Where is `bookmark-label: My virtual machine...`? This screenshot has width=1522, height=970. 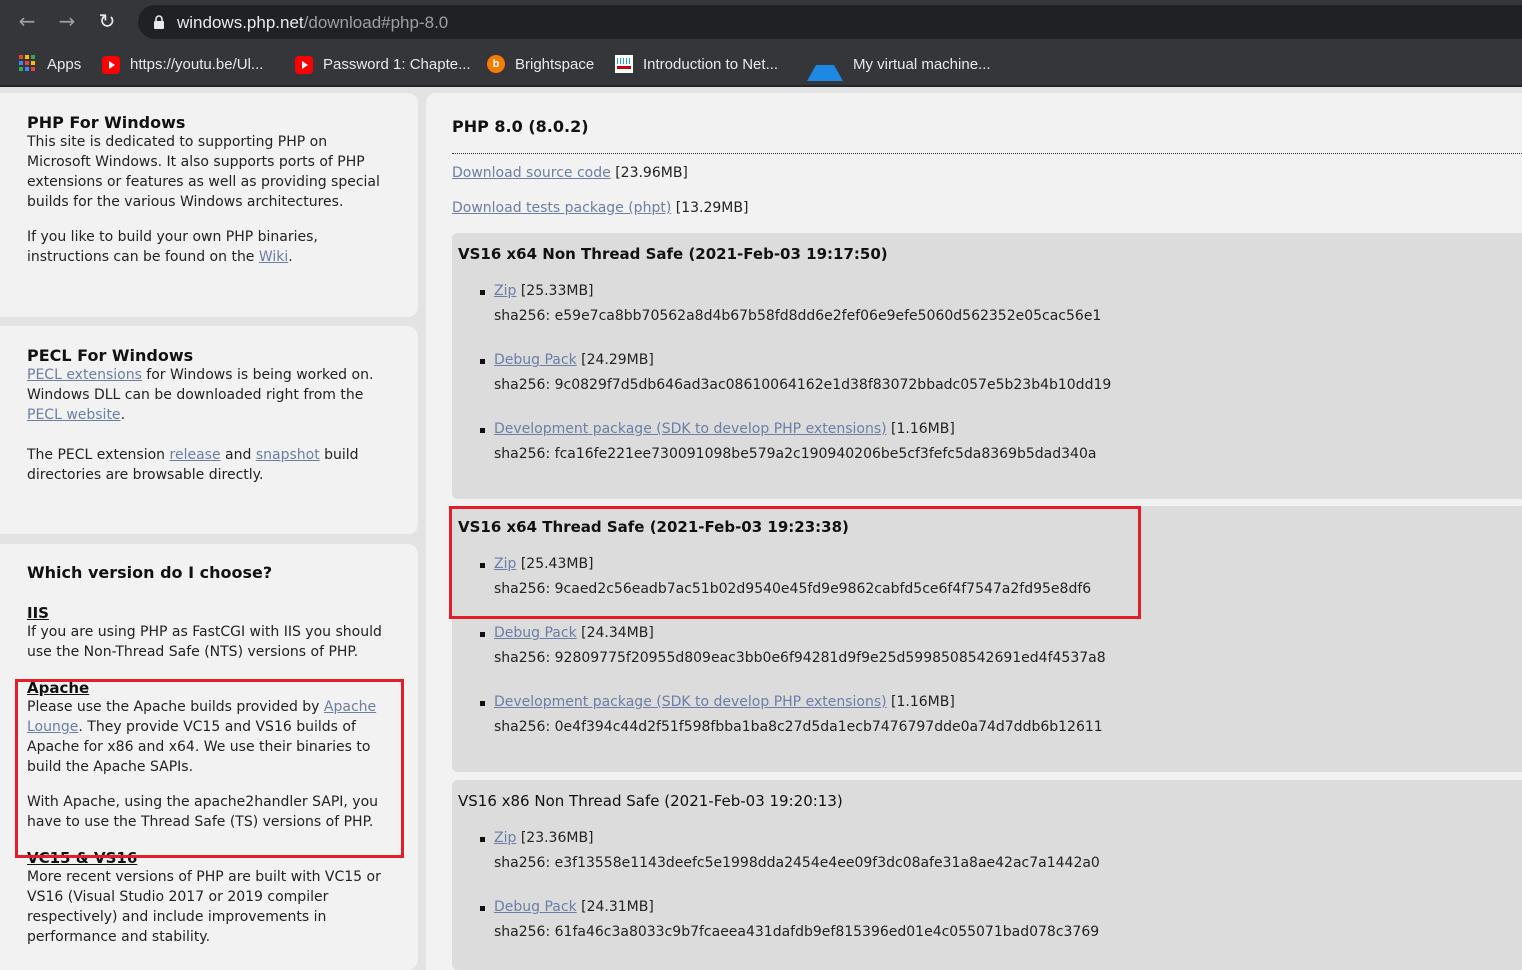
bookmark-label: My virtual machine... is located at coordinates (922, 64).